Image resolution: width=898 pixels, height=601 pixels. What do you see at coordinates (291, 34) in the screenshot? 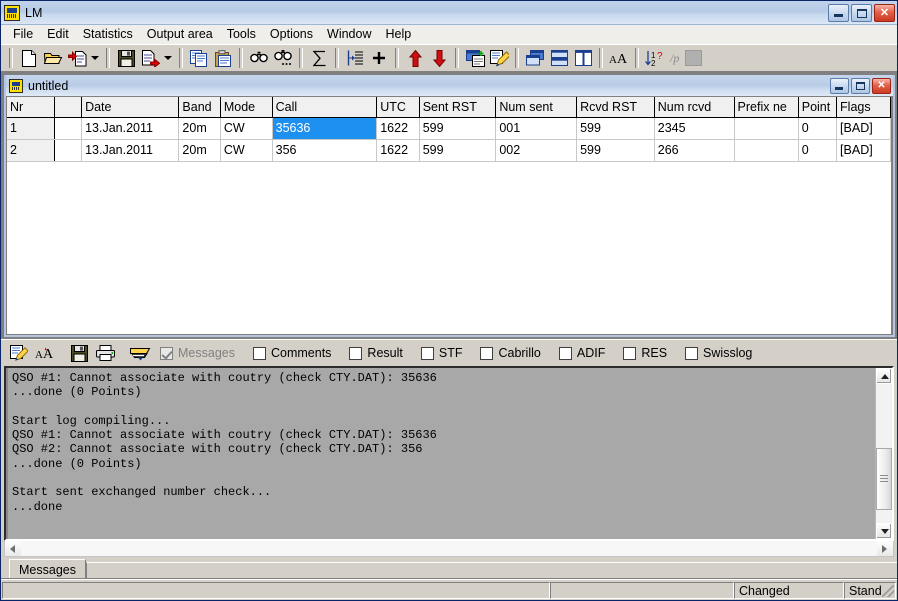
I see `menu-item-options: Options` at bounding box center [291, 34].